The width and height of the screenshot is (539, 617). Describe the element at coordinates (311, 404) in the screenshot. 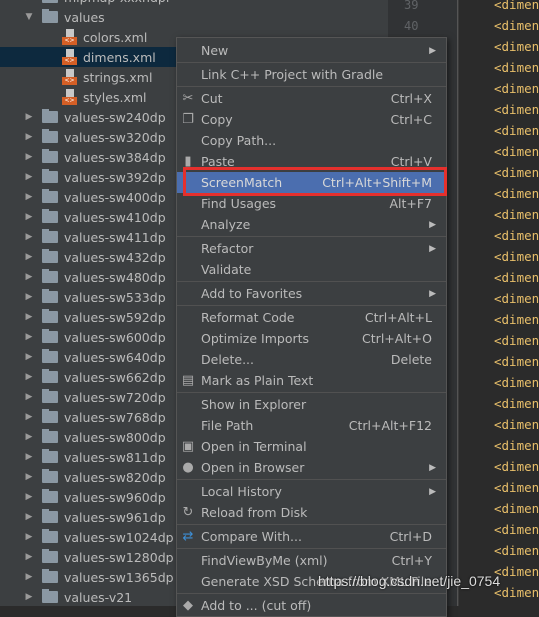

I see `menu-item-show-in-explorer: Show in Explorer` at that location.